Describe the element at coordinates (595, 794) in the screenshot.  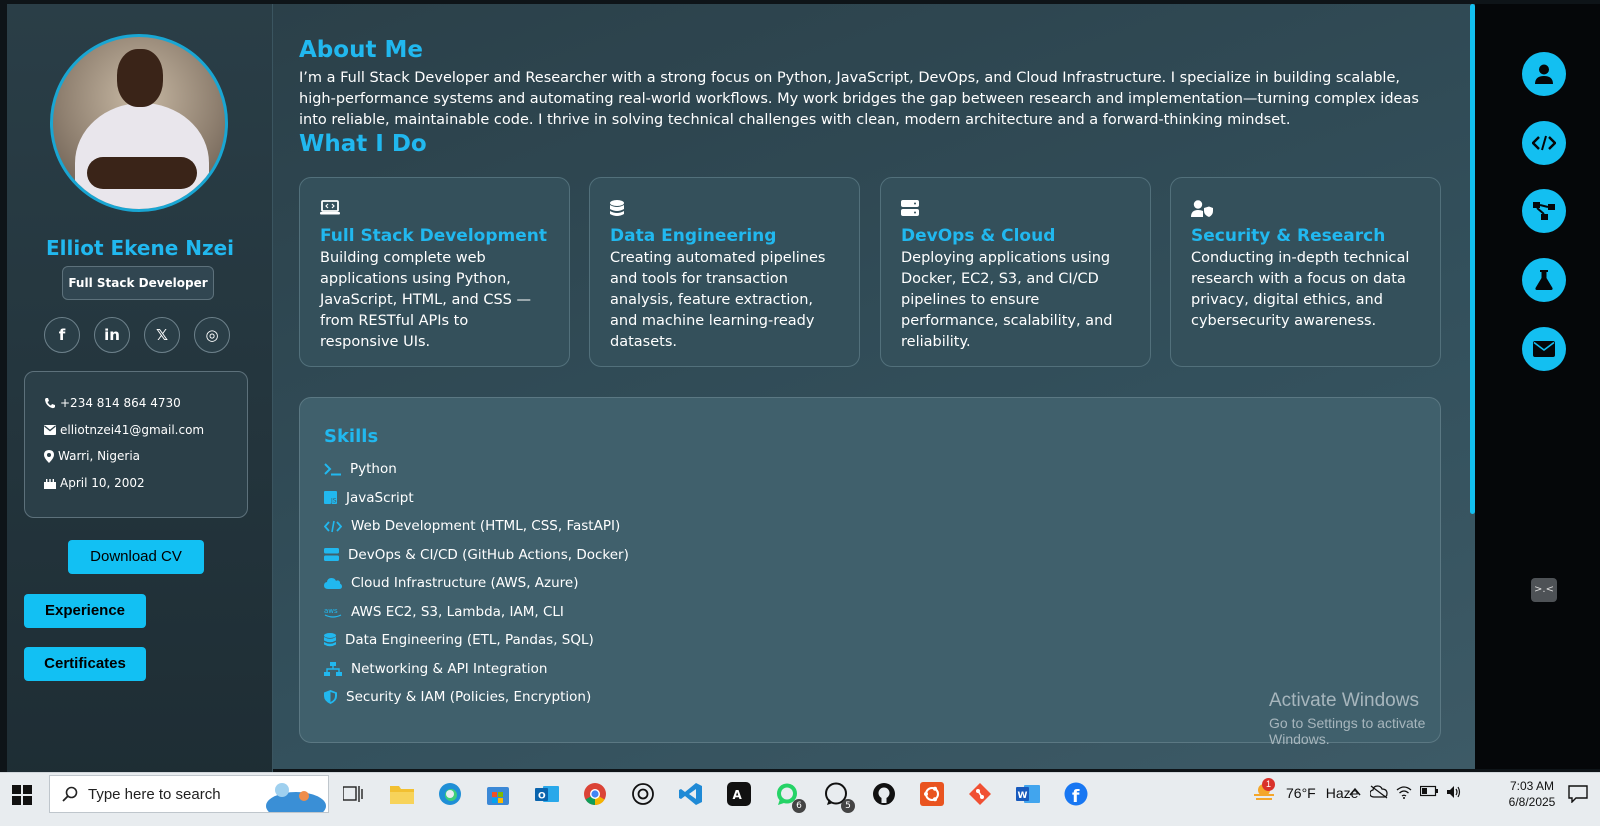
I see `chrome-icon` at that location.